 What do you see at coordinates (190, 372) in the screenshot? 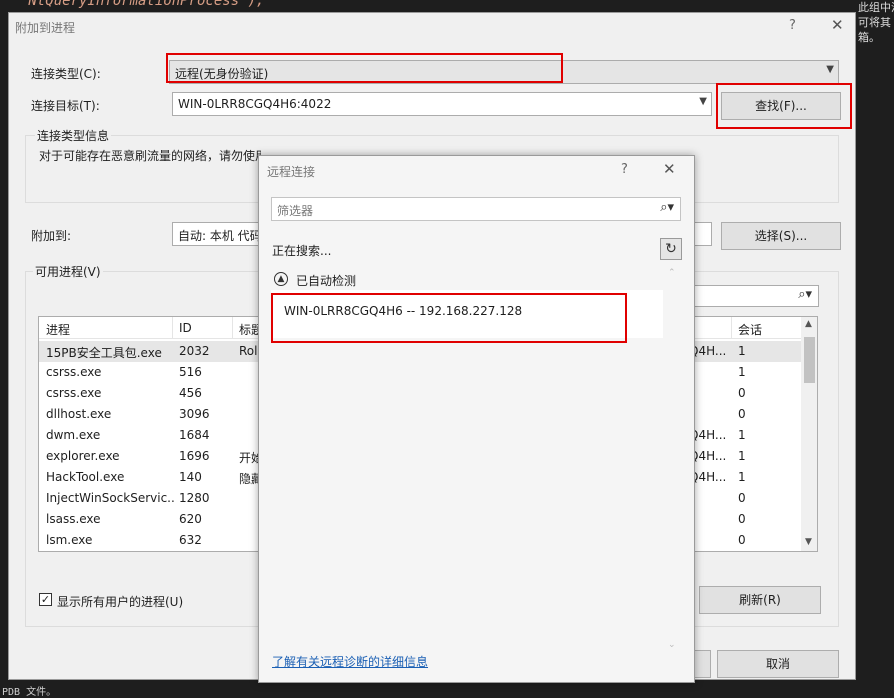
I see `process-id: 516` at bounding box center [190, 372].